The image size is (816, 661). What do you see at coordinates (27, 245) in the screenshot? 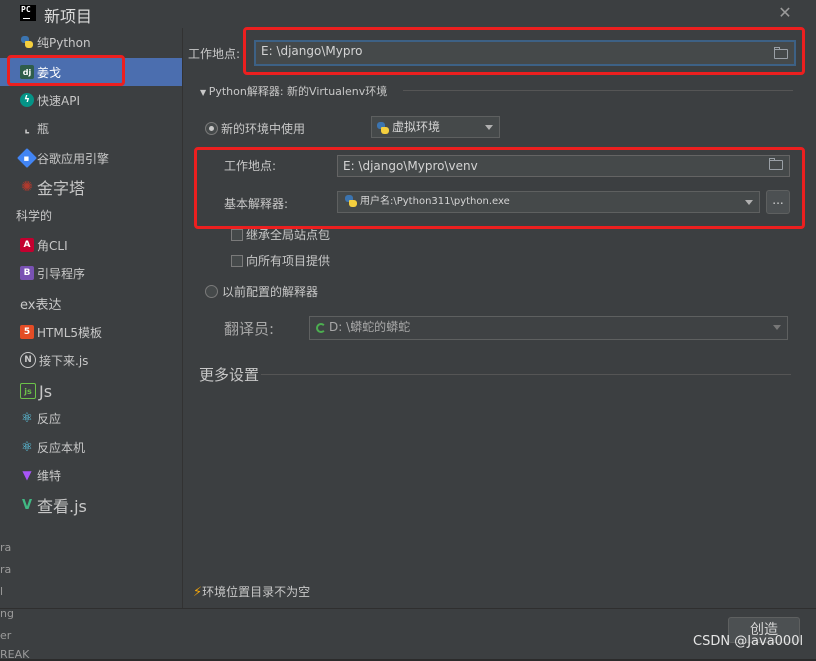
I see `angular-icon: A` at bounding box center [27, 245].